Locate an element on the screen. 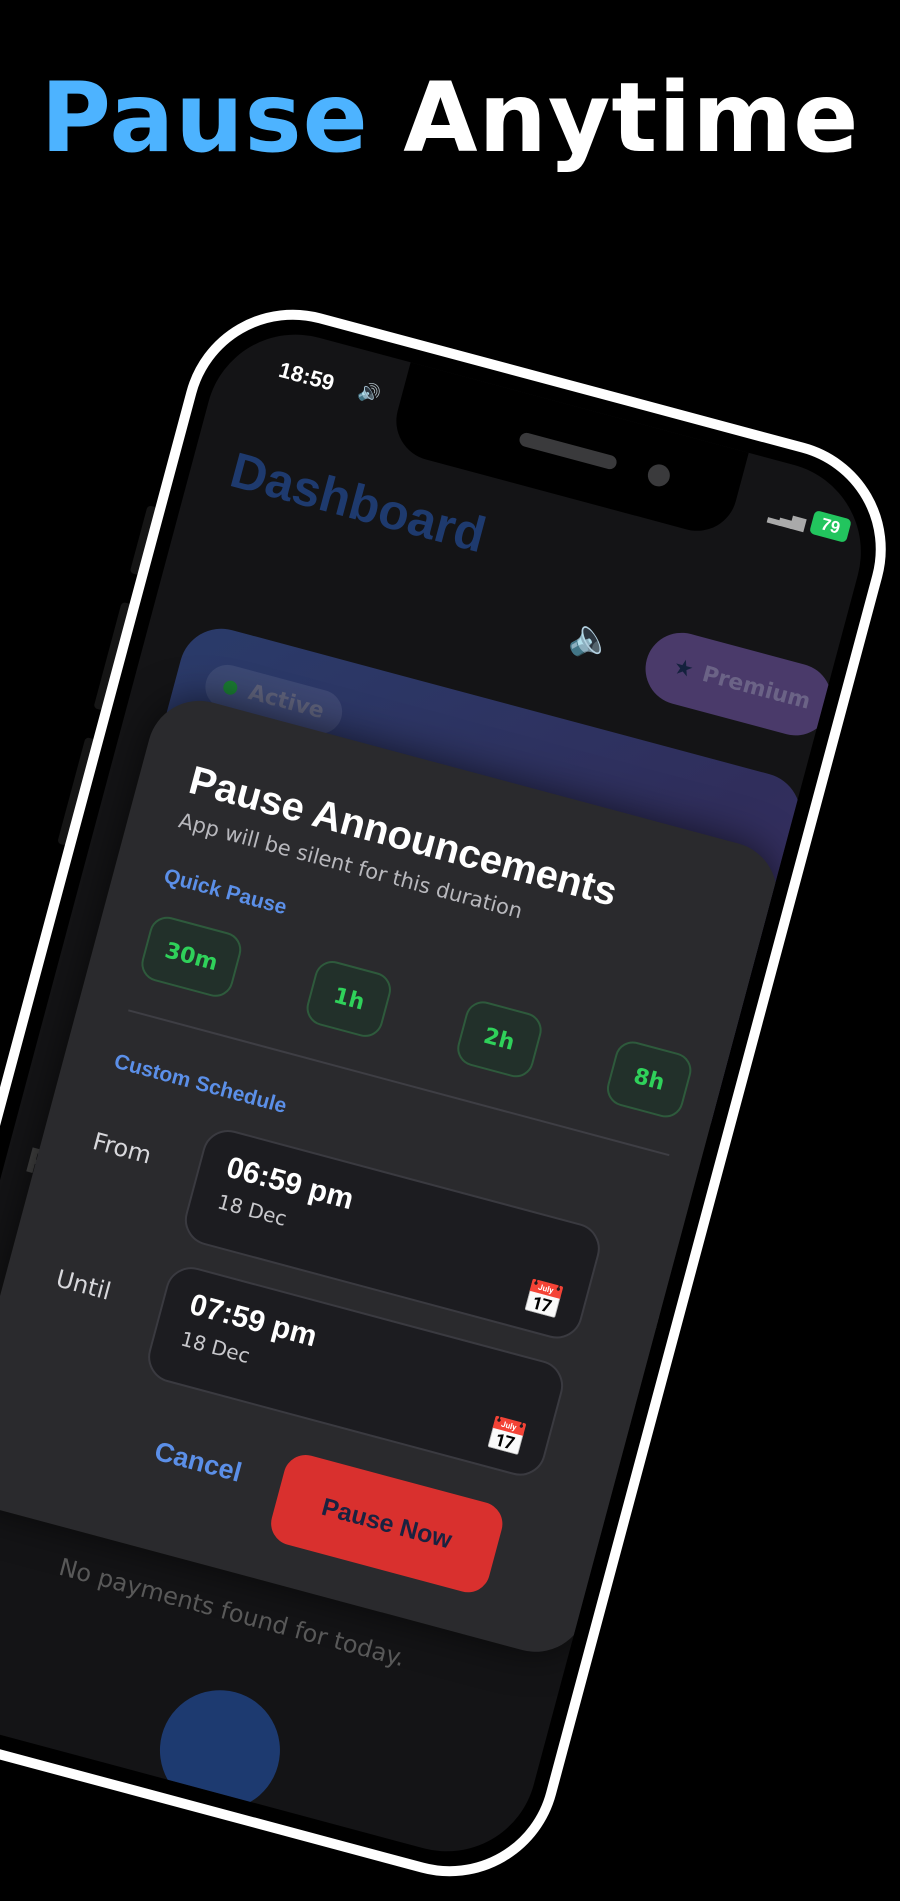 The height and width of the screenshot is (1901, 900). custom-schedule-label: Custom Schedule is located at coordinates (200, 1084).